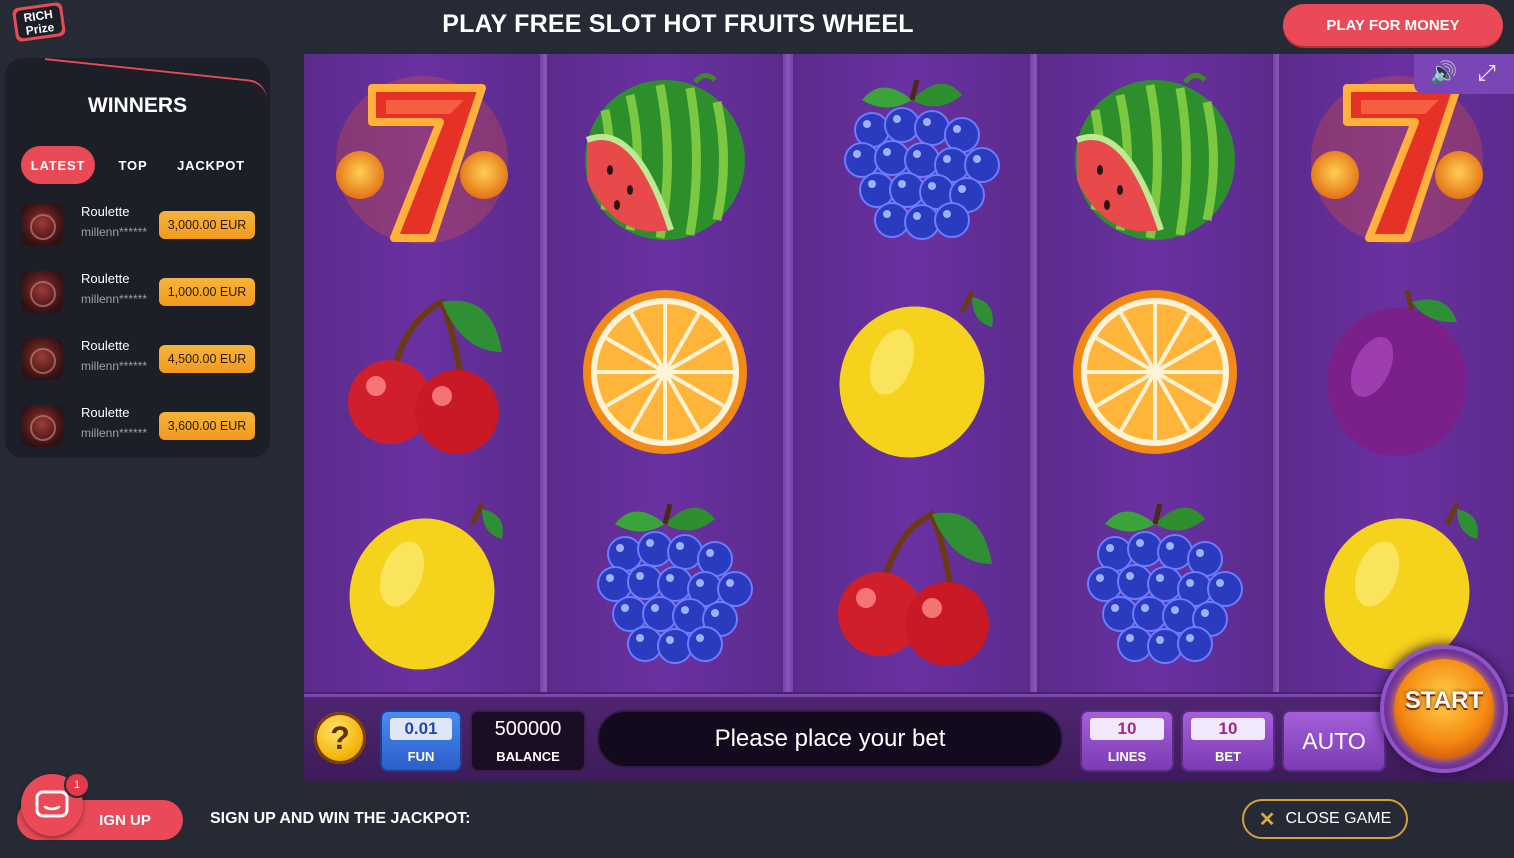 This screenshot has width=1514, height=858. I want to click on tab-top: TOP, so click(133, 165).